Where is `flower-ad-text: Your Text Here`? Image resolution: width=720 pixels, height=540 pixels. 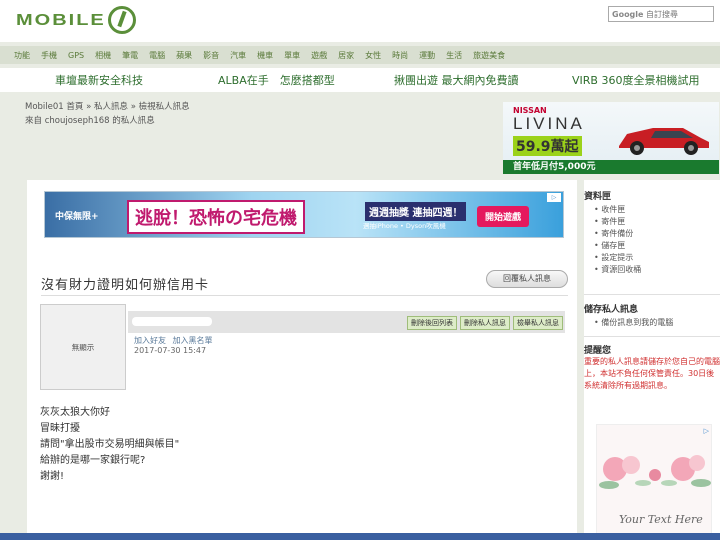
flower-ad-text: Your Text Here is located at coordinates (661, 519).